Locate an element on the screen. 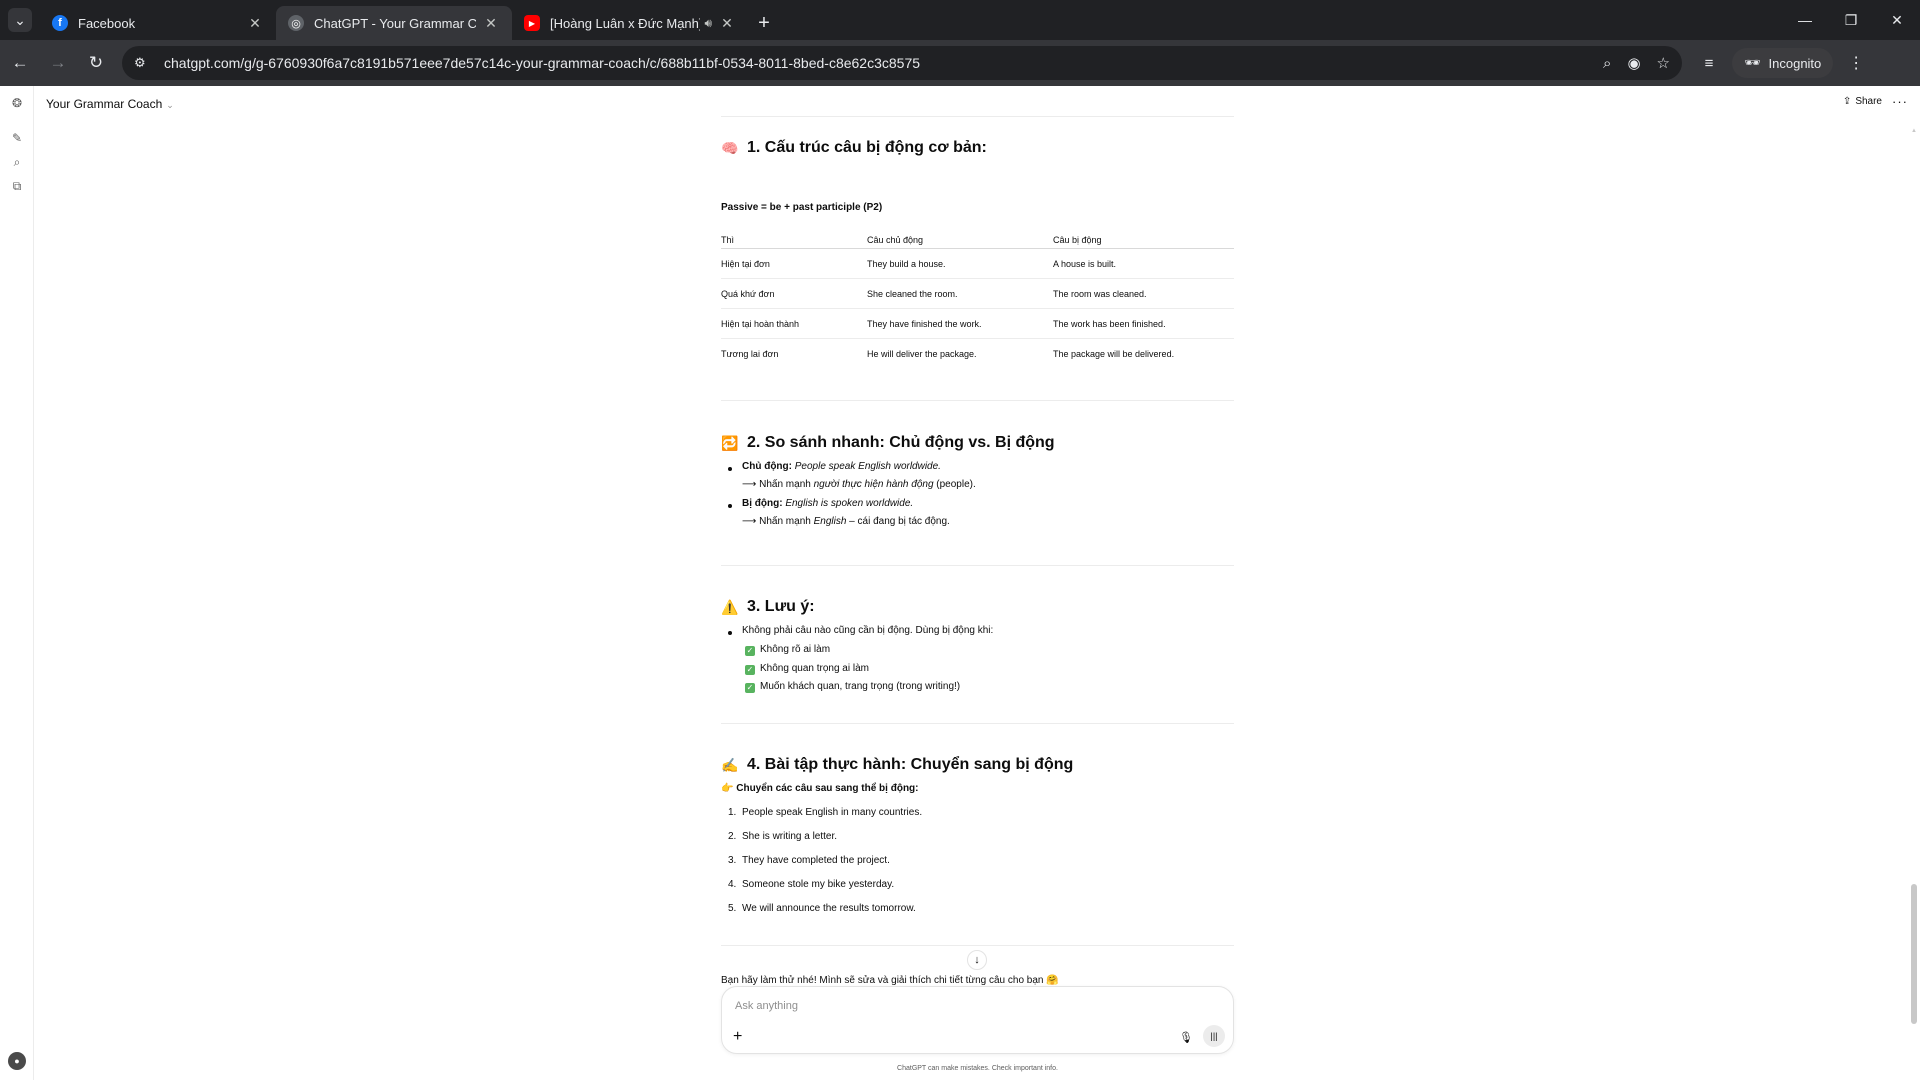 The image size is (1920, 1080). minimize-icon: — is located at coordinates (1805, 20).